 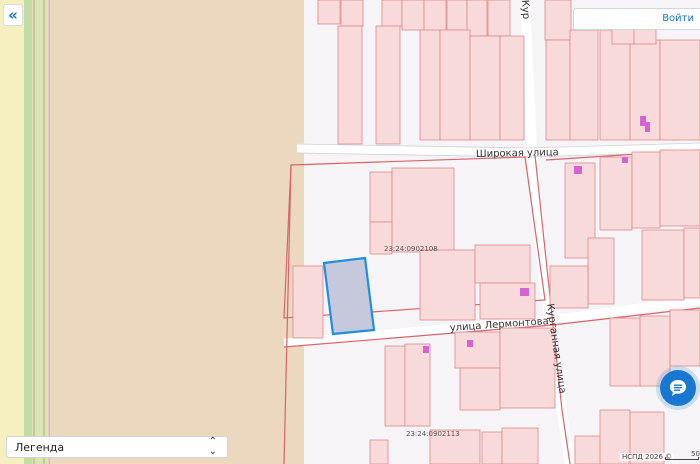 I want to click on login-button: Войти, so click(x=678, y=18).